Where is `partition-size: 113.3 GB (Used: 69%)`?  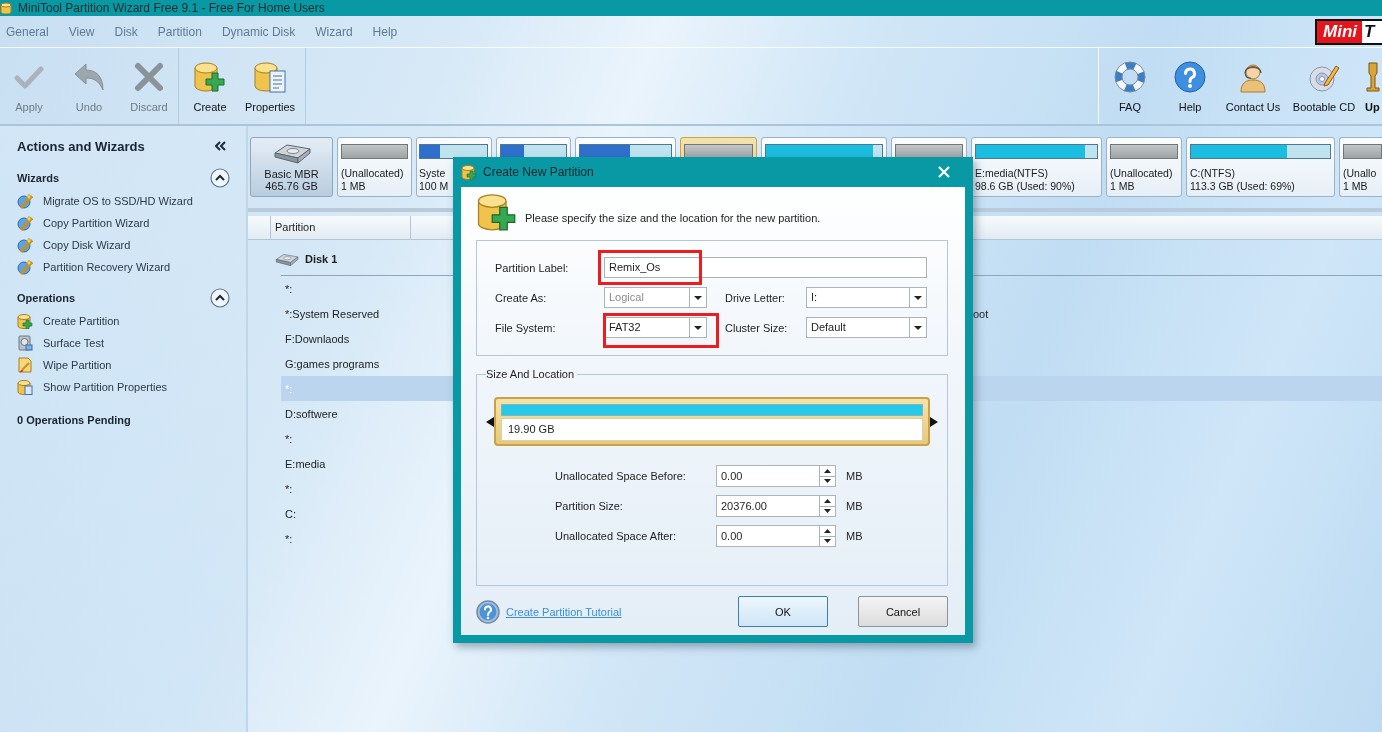 partition-size: 113.3 GB (Used: 69%) is located at coordinates (1242, 186).